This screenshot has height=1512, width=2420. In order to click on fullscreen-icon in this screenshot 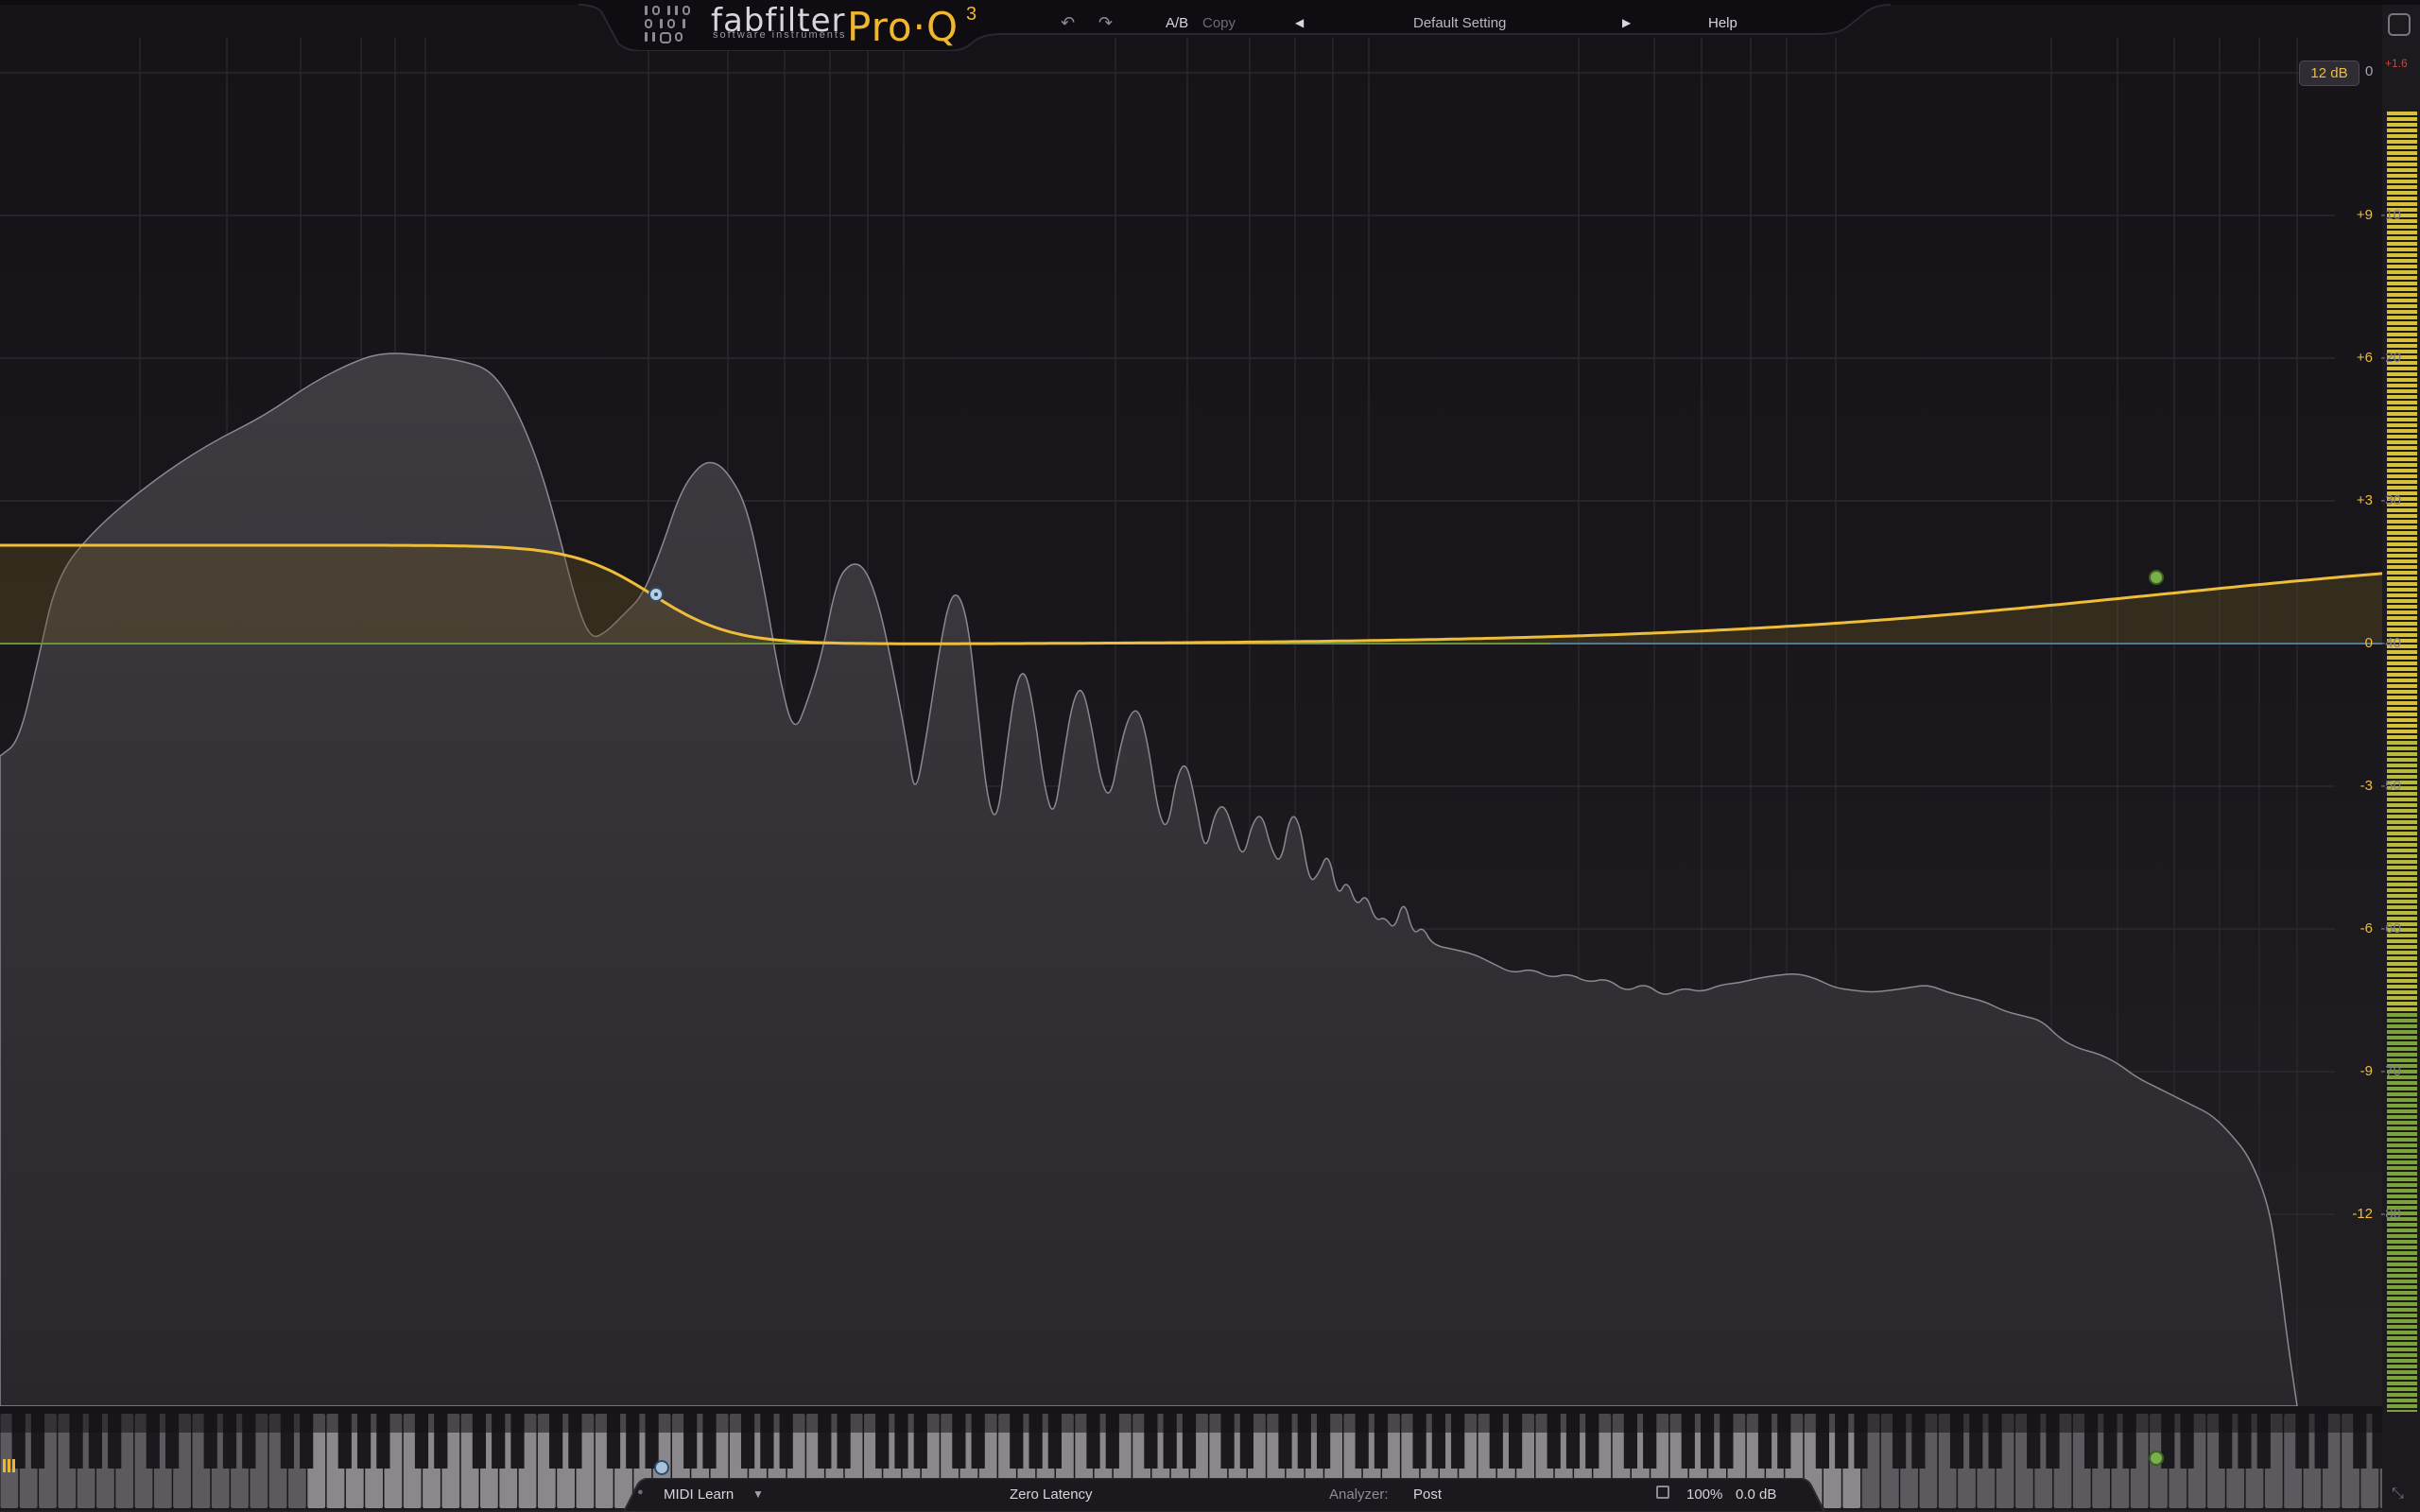, I will do `click(2399, 24)`.